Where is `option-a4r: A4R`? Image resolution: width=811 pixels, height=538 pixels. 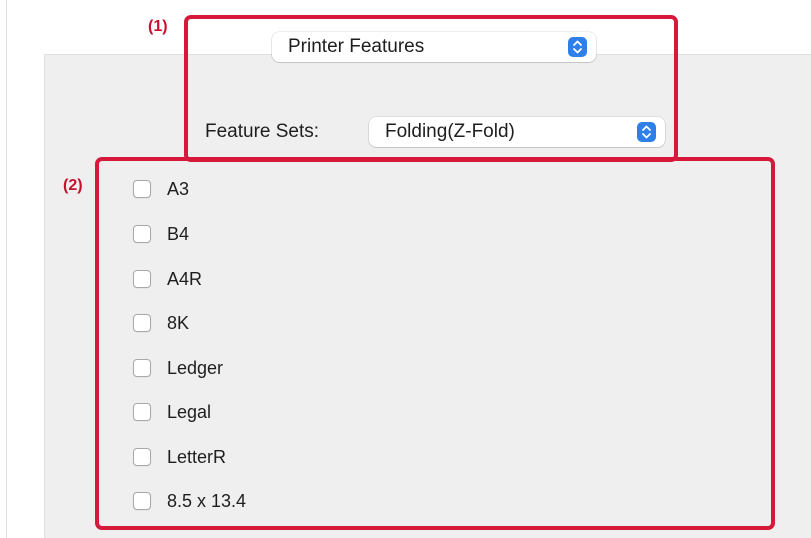
option-a4r: A4R is located at coordinates (167, 279).